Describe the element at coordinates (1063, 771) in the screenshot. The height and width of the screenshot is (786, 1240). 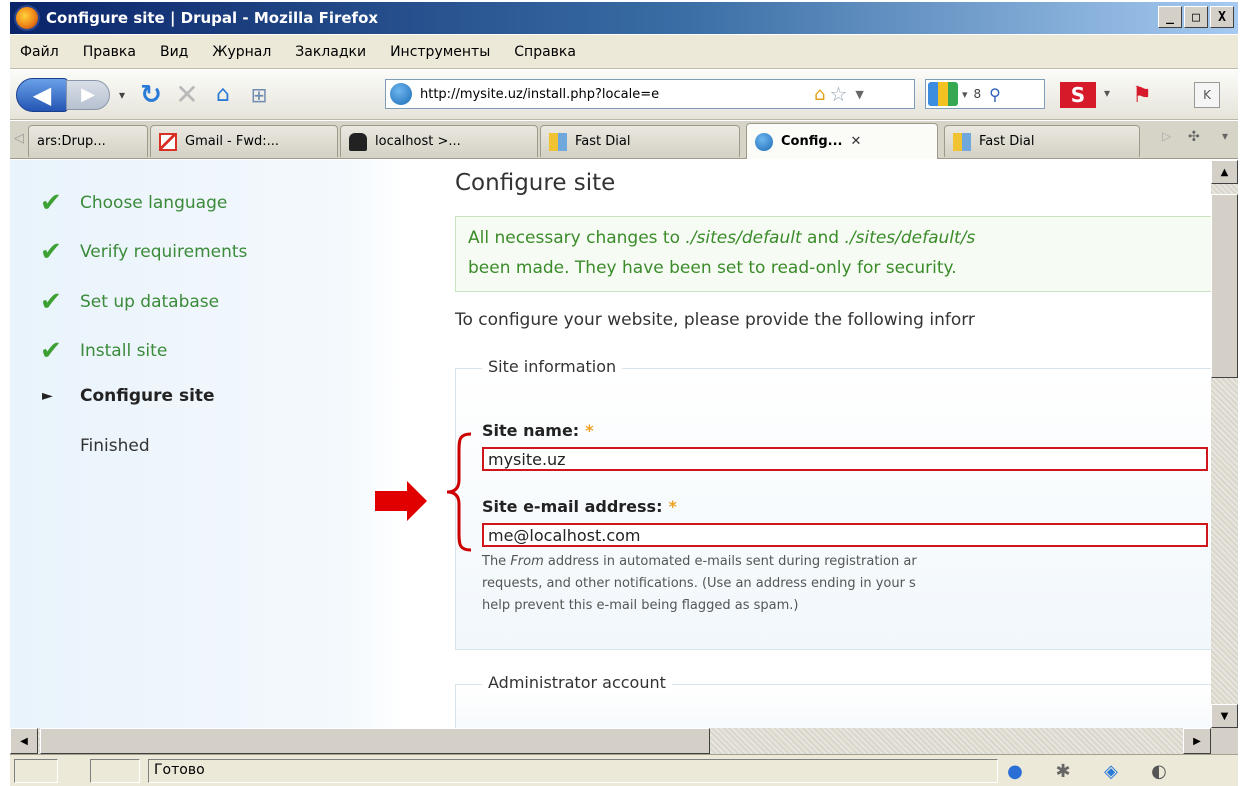
I see `bug-icon: ✱` at that location.